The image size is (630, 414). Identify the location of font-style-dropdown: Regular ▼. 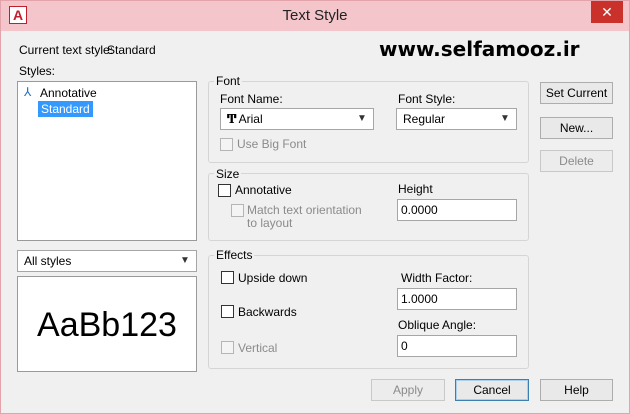
(456, 119).